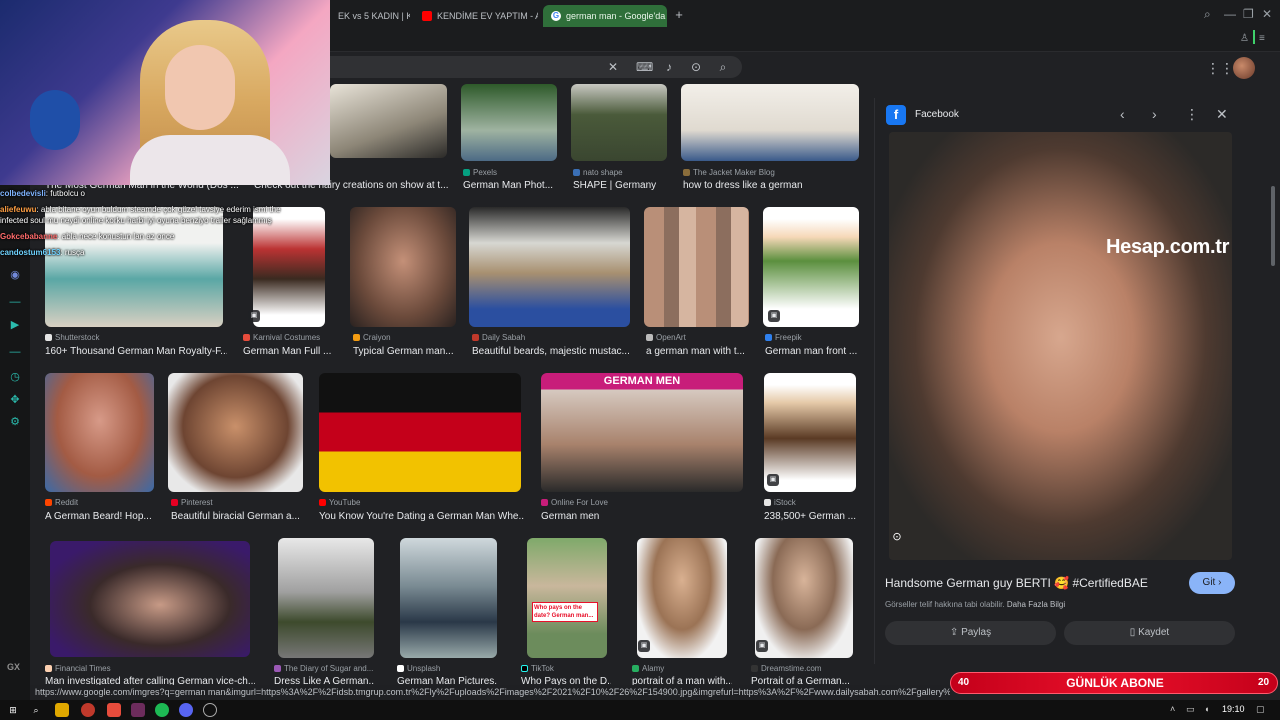 Image resolution: width=1280 pixels, height=720 pixels. What do you see at coordinates (138, 710) in the screenshot?
I see `app-active-icon` at bounding box center [138, 710].